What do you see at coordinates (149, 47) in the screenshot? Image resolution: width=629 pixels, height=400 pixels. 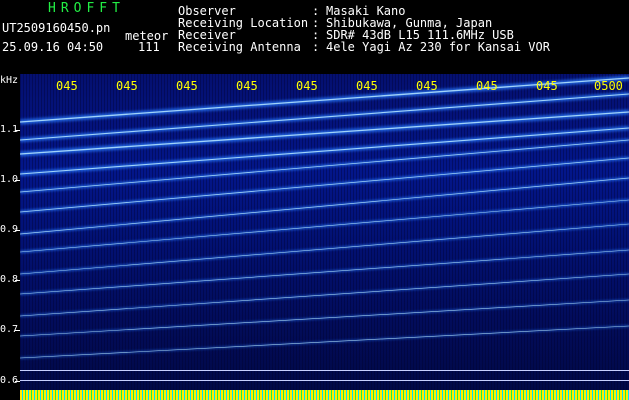 I see `meteor-count: 111` at bounding box center [149, 47].